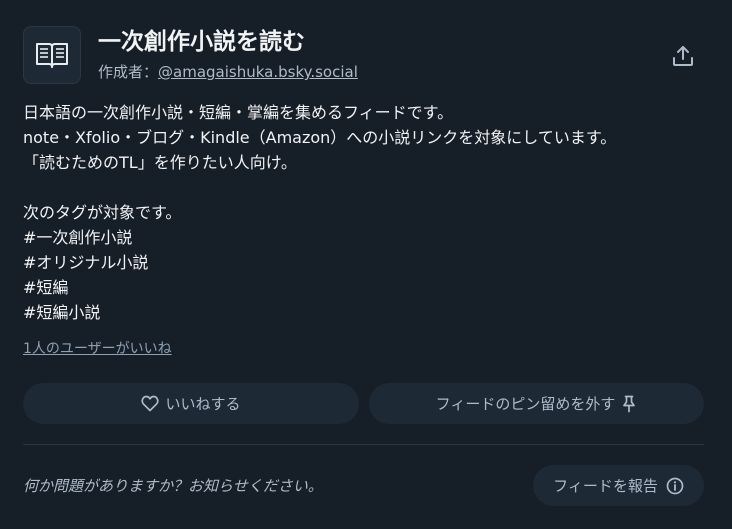 This screenshot has width=732, height=529. Describe the element at coordinates (173, 486) in the screenshot. I see `report-prompt: 何か問題がありますか？お知らせください。` at that location.